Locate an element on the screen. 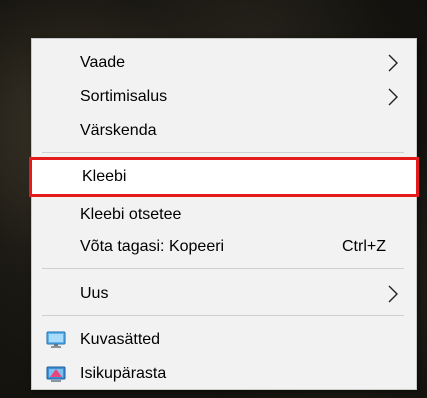 Image resolution: width=427 pixels, height=398 pixels. menu-item-label: Värskenda is located at coordinates (118, 130).